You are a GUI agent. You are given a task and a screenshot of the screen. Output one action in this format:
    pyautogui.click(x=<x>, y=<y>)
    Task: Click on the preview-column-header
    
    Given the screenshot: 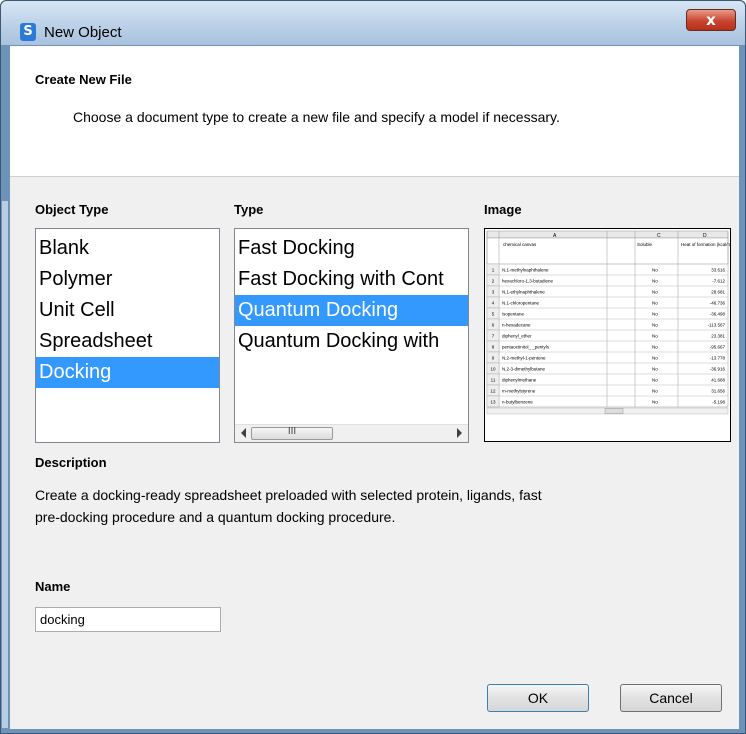 What is the action you would take?
    pyautogui.click(x=607, y=234)
    